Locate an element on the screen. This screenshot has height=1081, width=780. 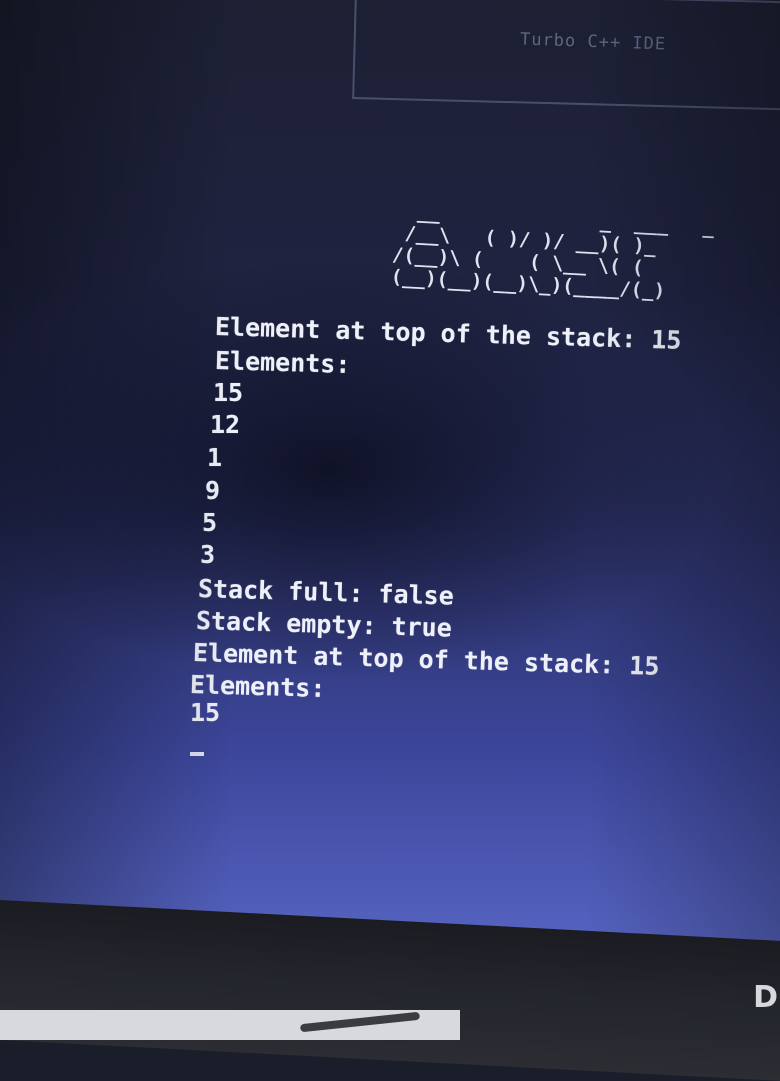
monitor-brand-logo: D is located at coordinates (765, 997).